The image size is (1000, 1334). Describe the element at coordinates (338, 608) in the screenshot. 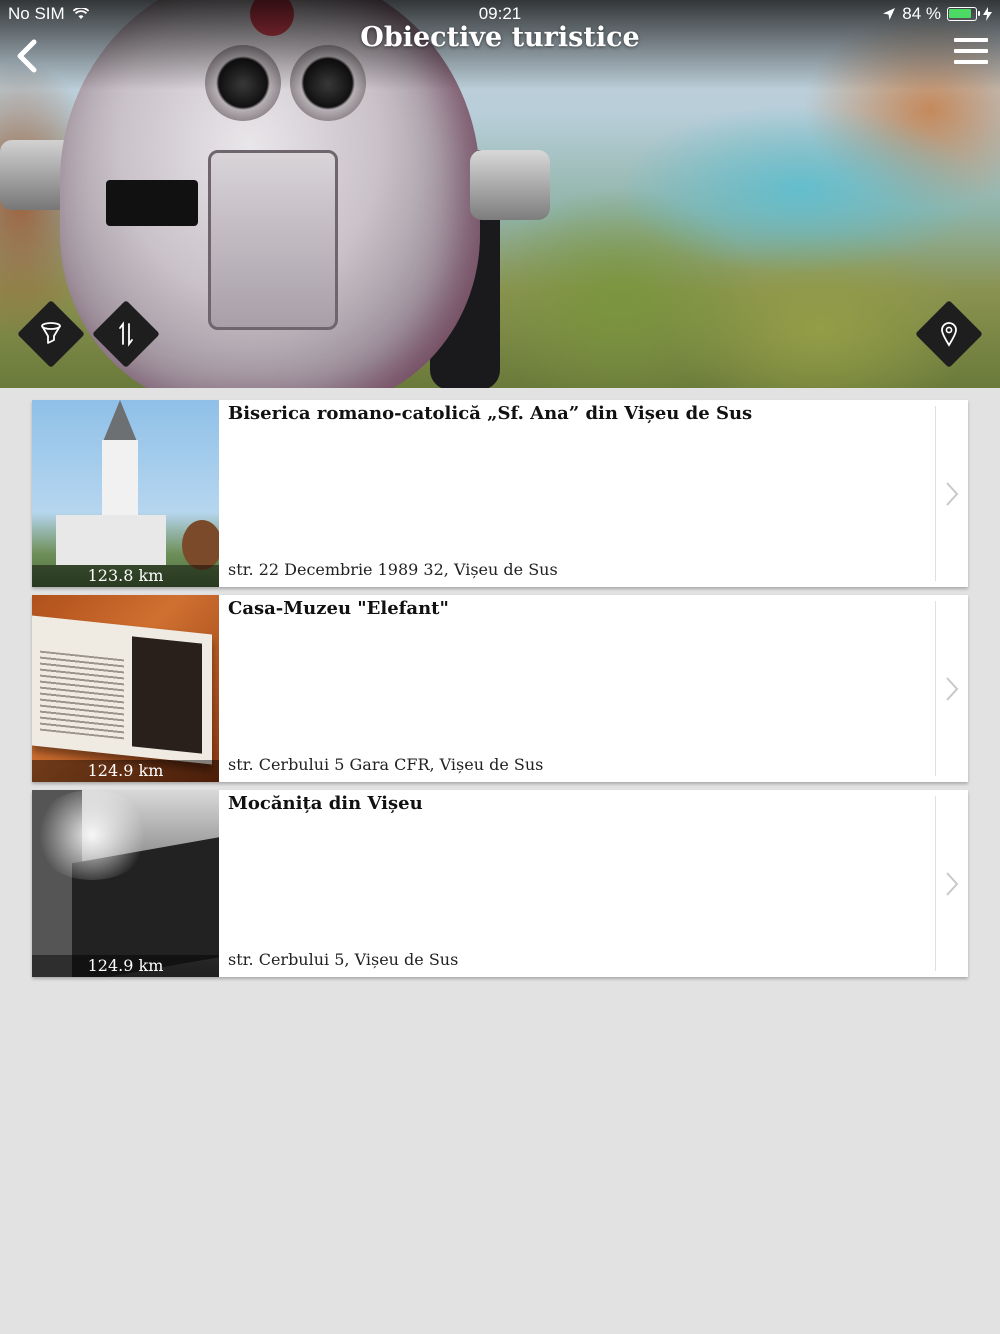

I see `attraction-title: Casa-Muzeu "Elefant"` at that location.